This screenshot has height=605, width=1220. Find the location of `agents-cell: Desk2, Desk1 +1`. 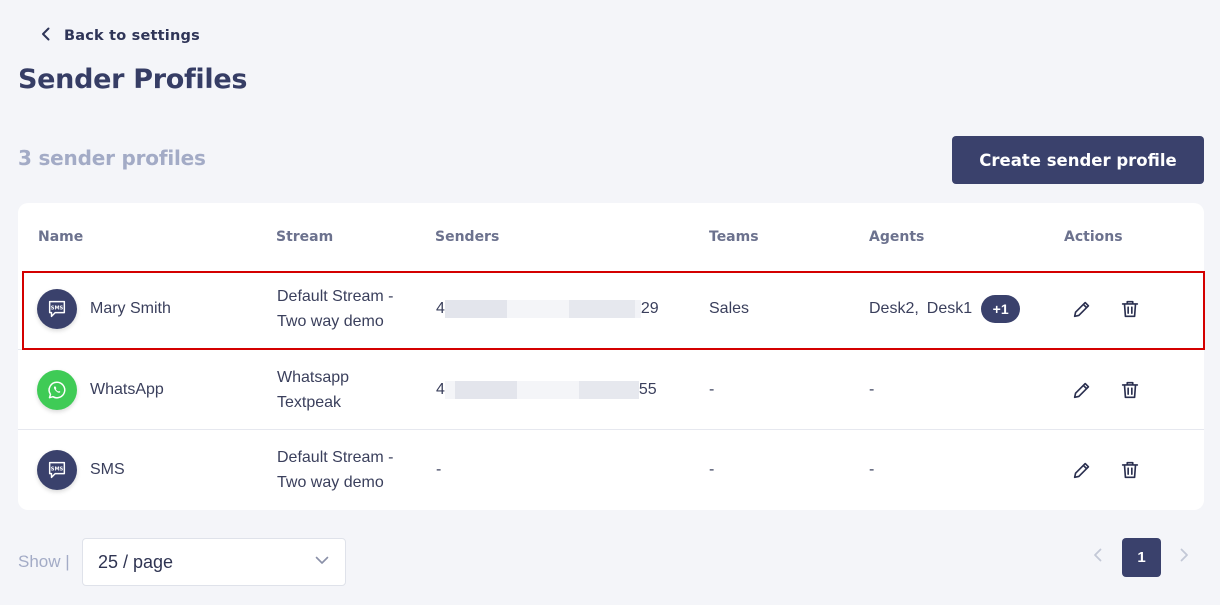

agents-cell: Desk2, Desk1 +1 is located at coordinates (945, 309).